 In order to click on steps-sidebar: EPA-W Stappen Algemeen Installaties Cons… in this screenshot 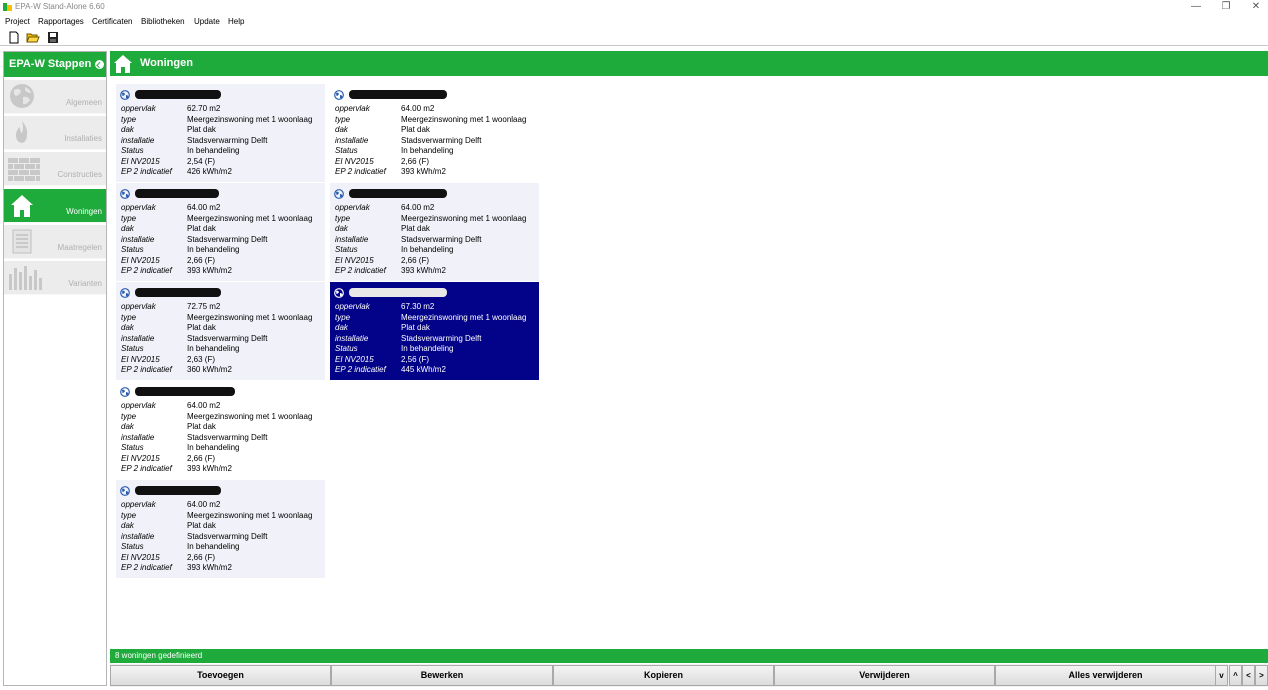, I will do `click(55, 368)`.